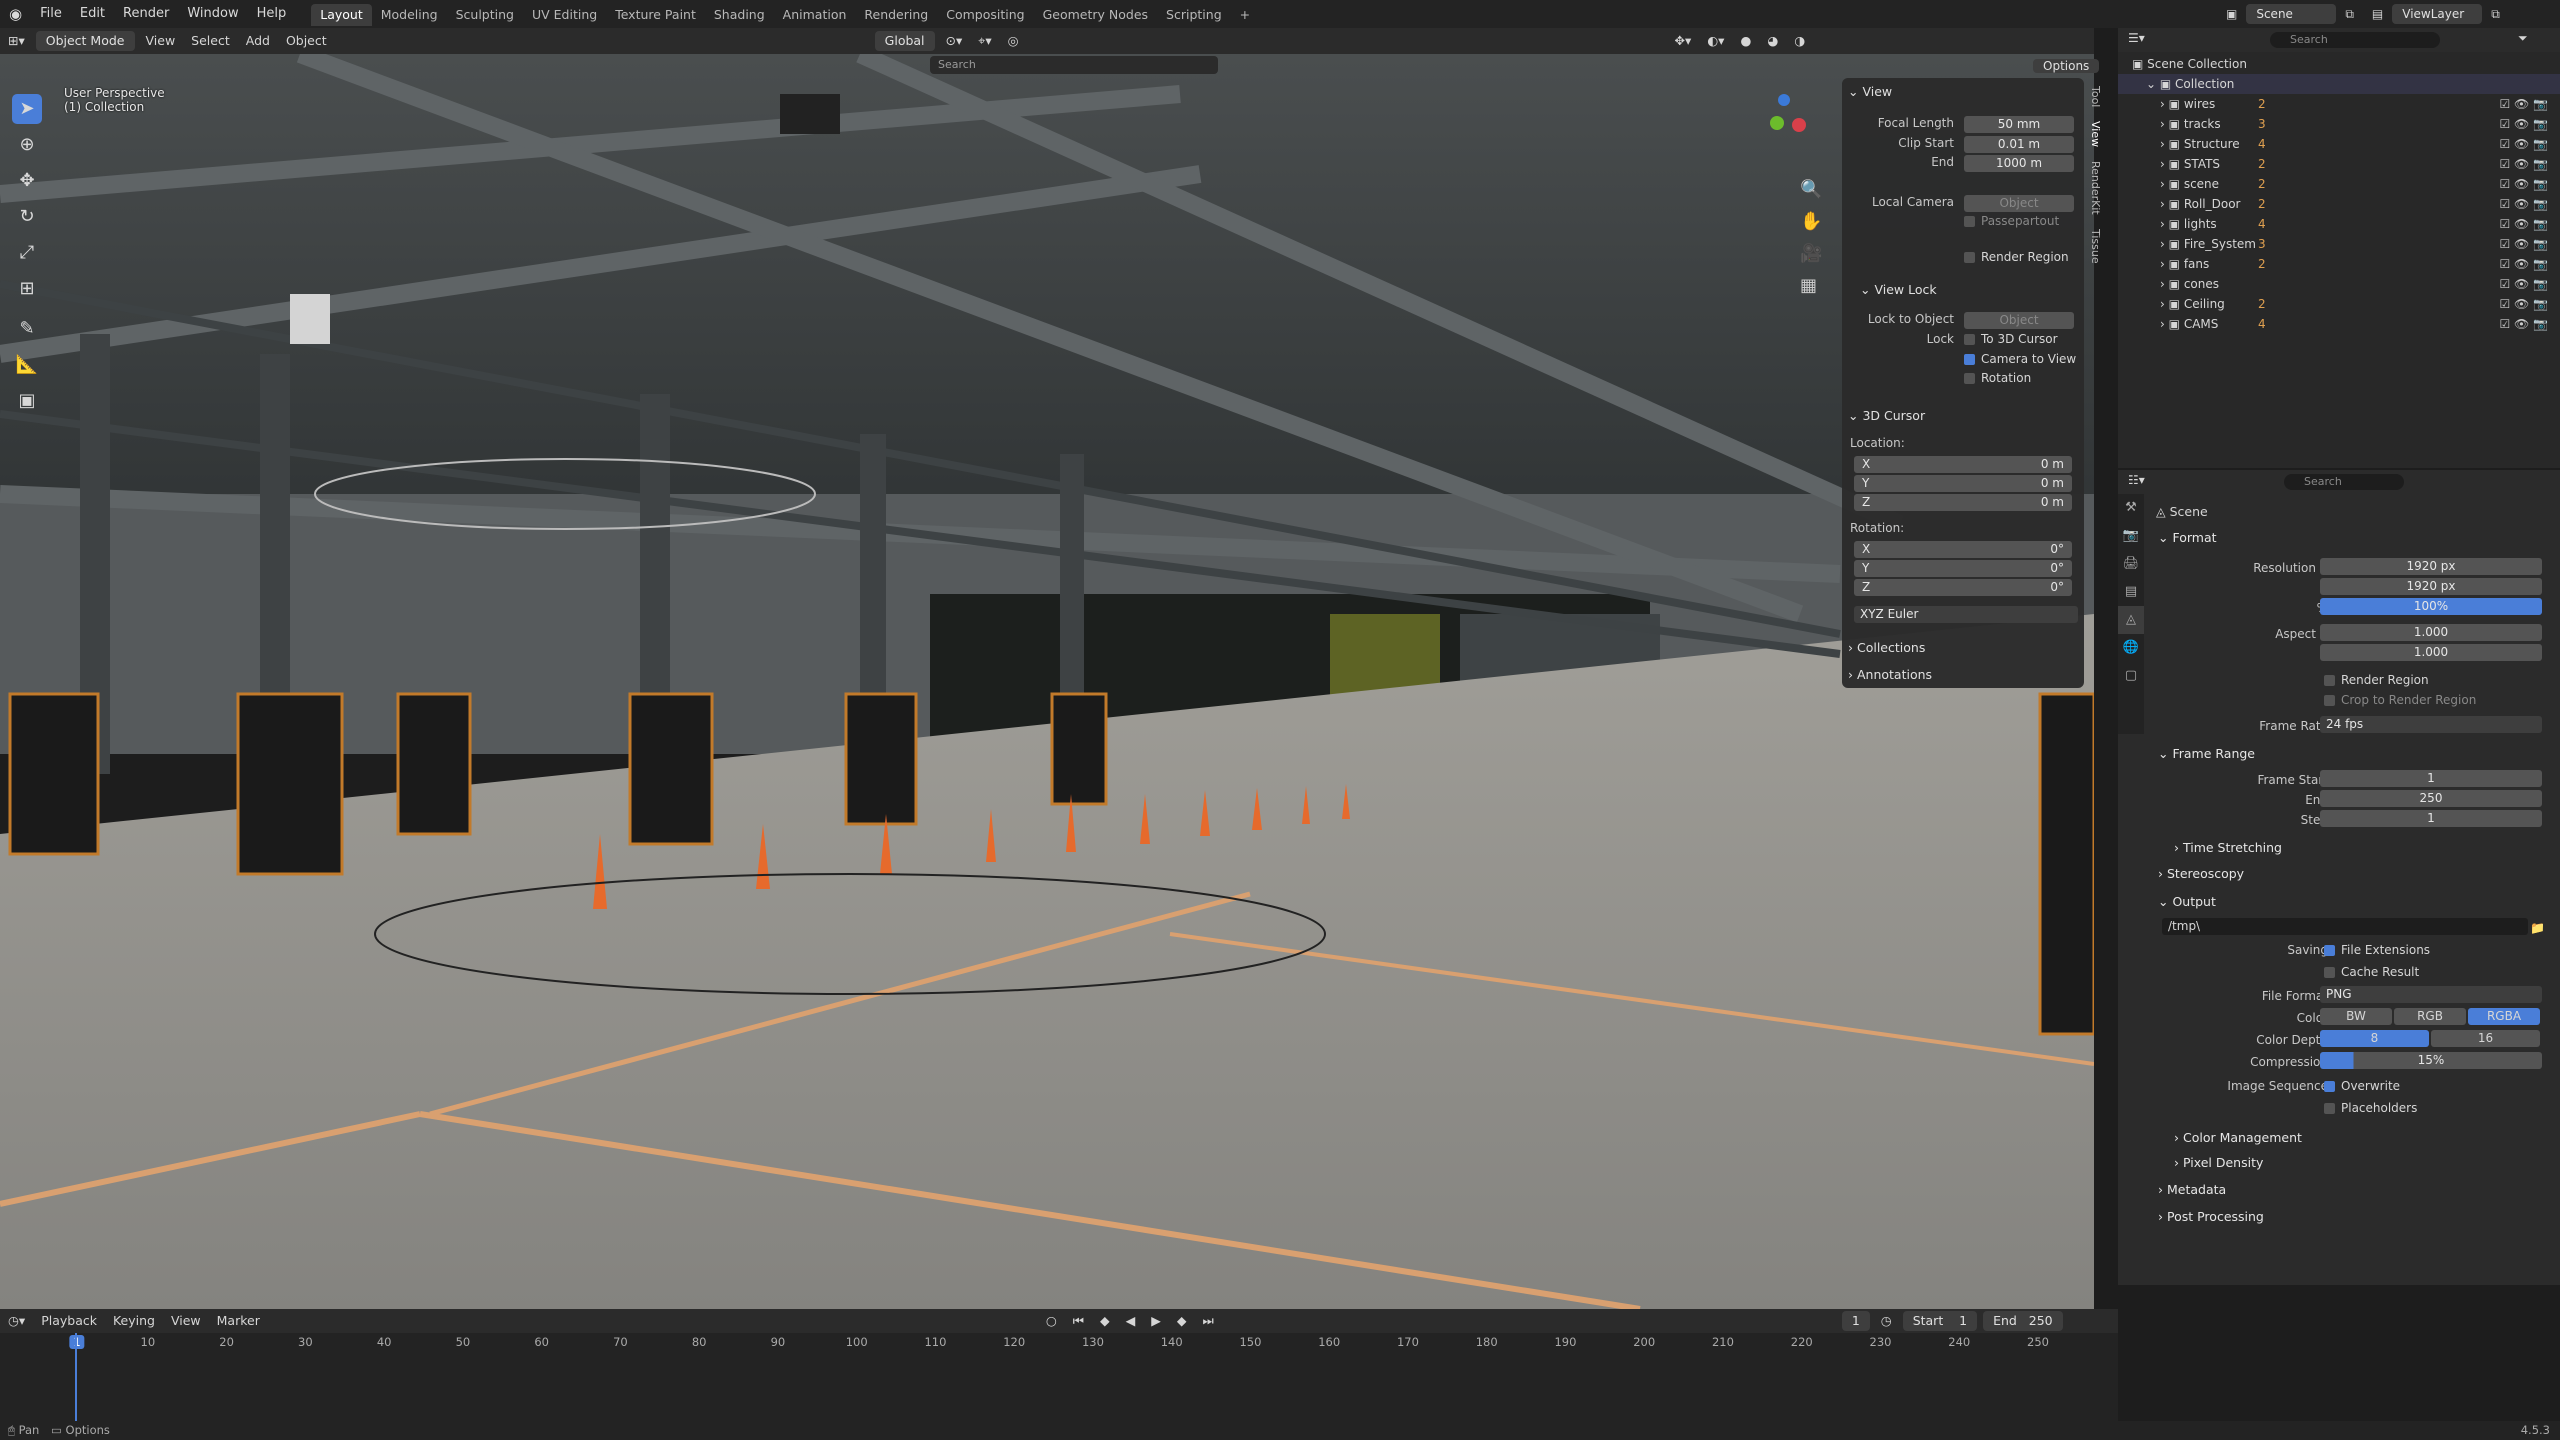  I want to click on tab-modeling: Modeling, so click(409, 15).